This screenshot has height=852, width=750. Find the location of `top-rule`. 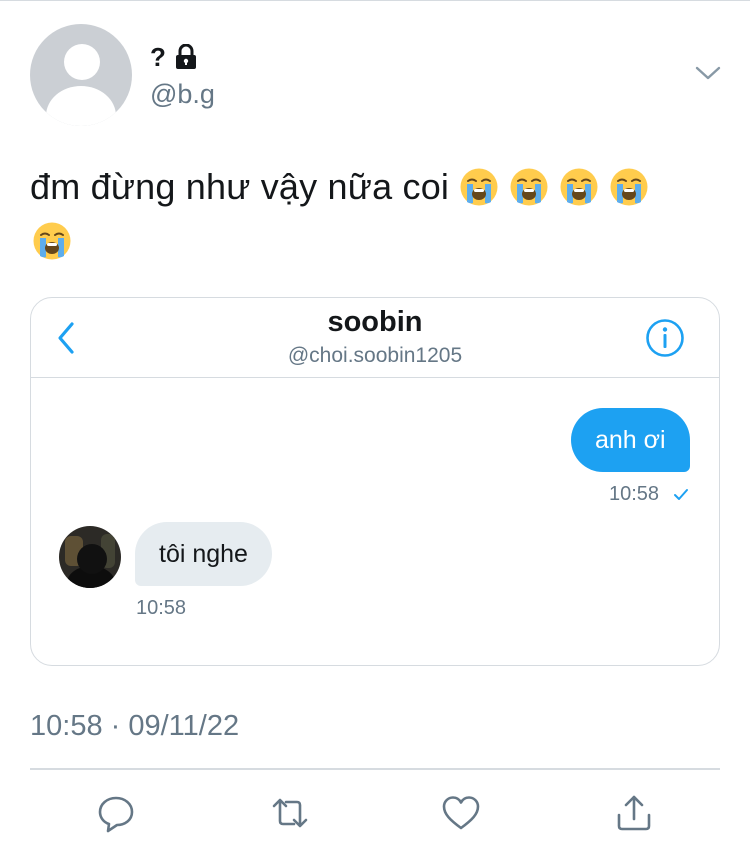

top-rule is located at coordinates (375, 0).